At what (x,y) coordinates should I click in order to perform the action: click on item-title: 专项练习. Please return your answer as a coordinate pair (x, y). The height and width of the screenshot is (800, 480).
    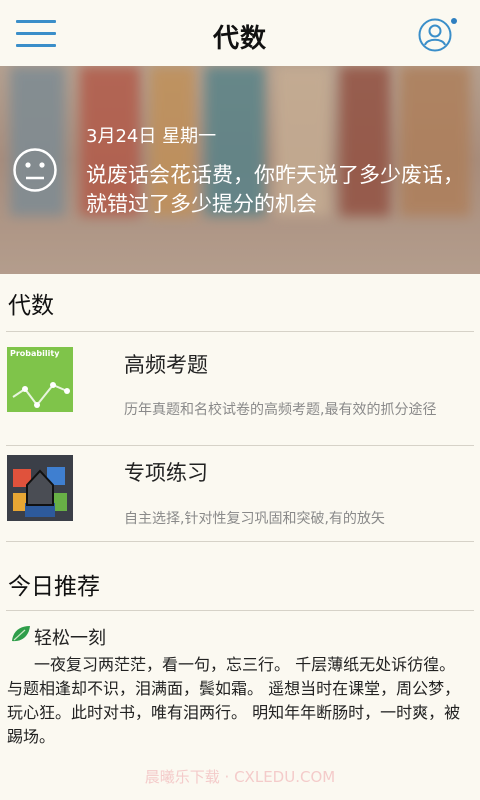
    Looking at the image, I should click on (166, 473).